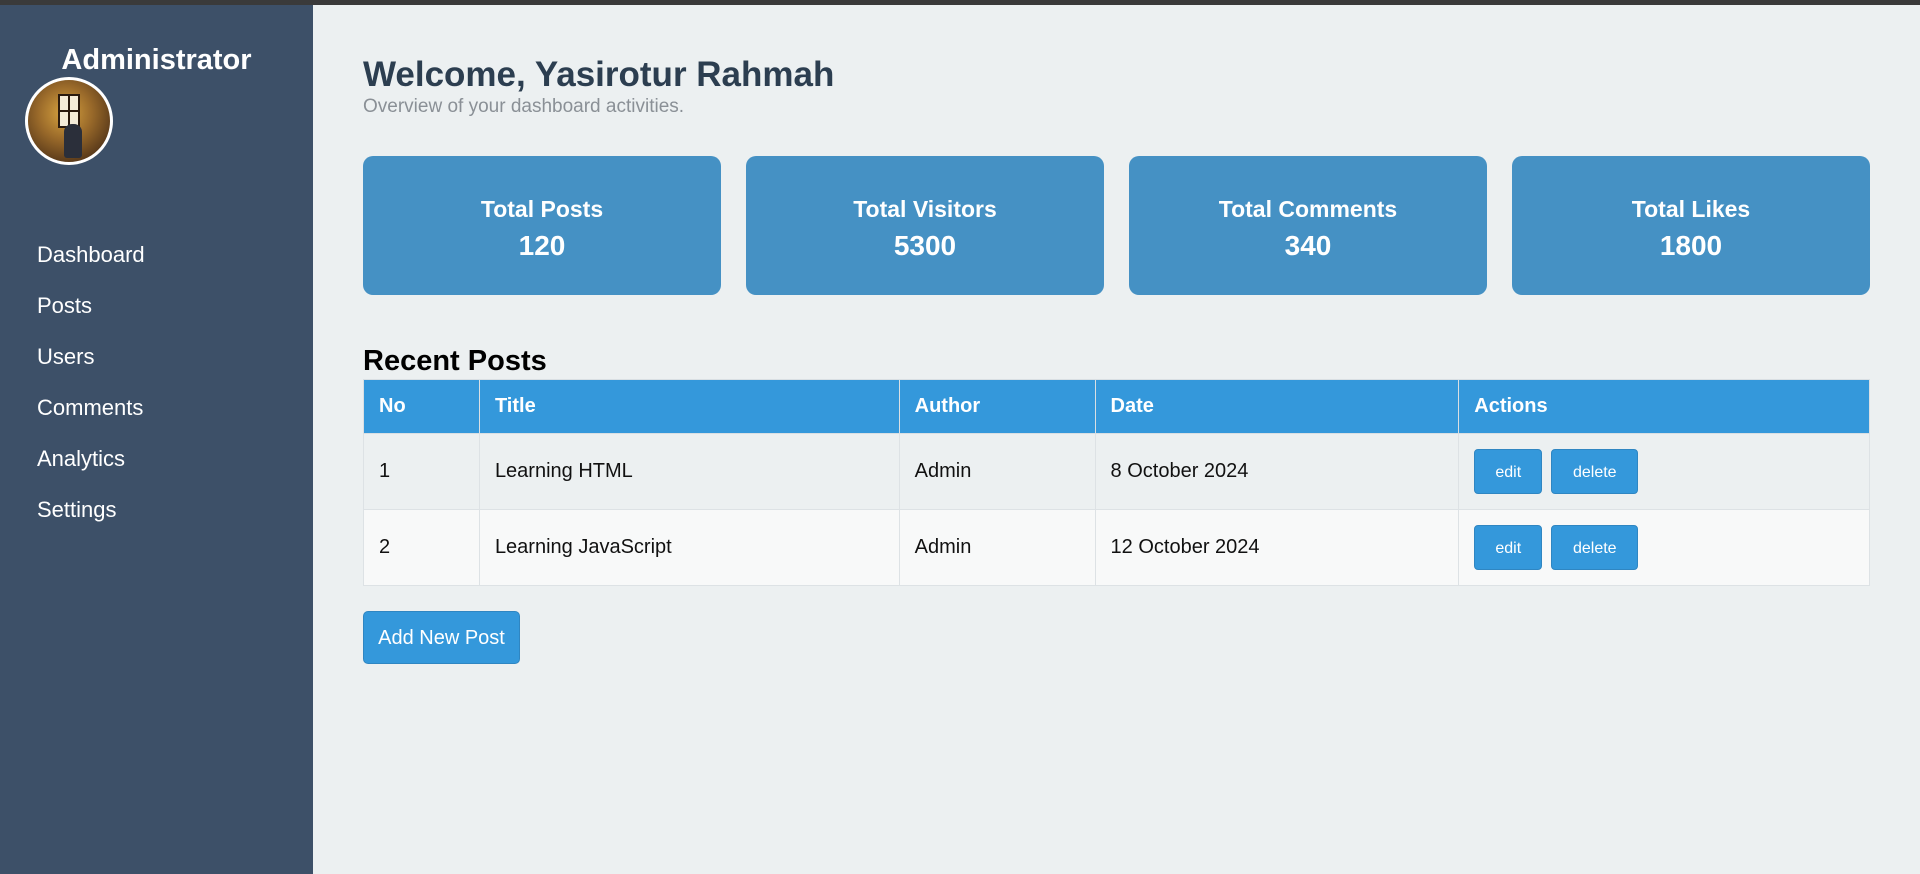  Describe the element at coordinates (1308, 225) in the screenshot. I see `stat-card-total-comments: Total Comments 340` at that location.